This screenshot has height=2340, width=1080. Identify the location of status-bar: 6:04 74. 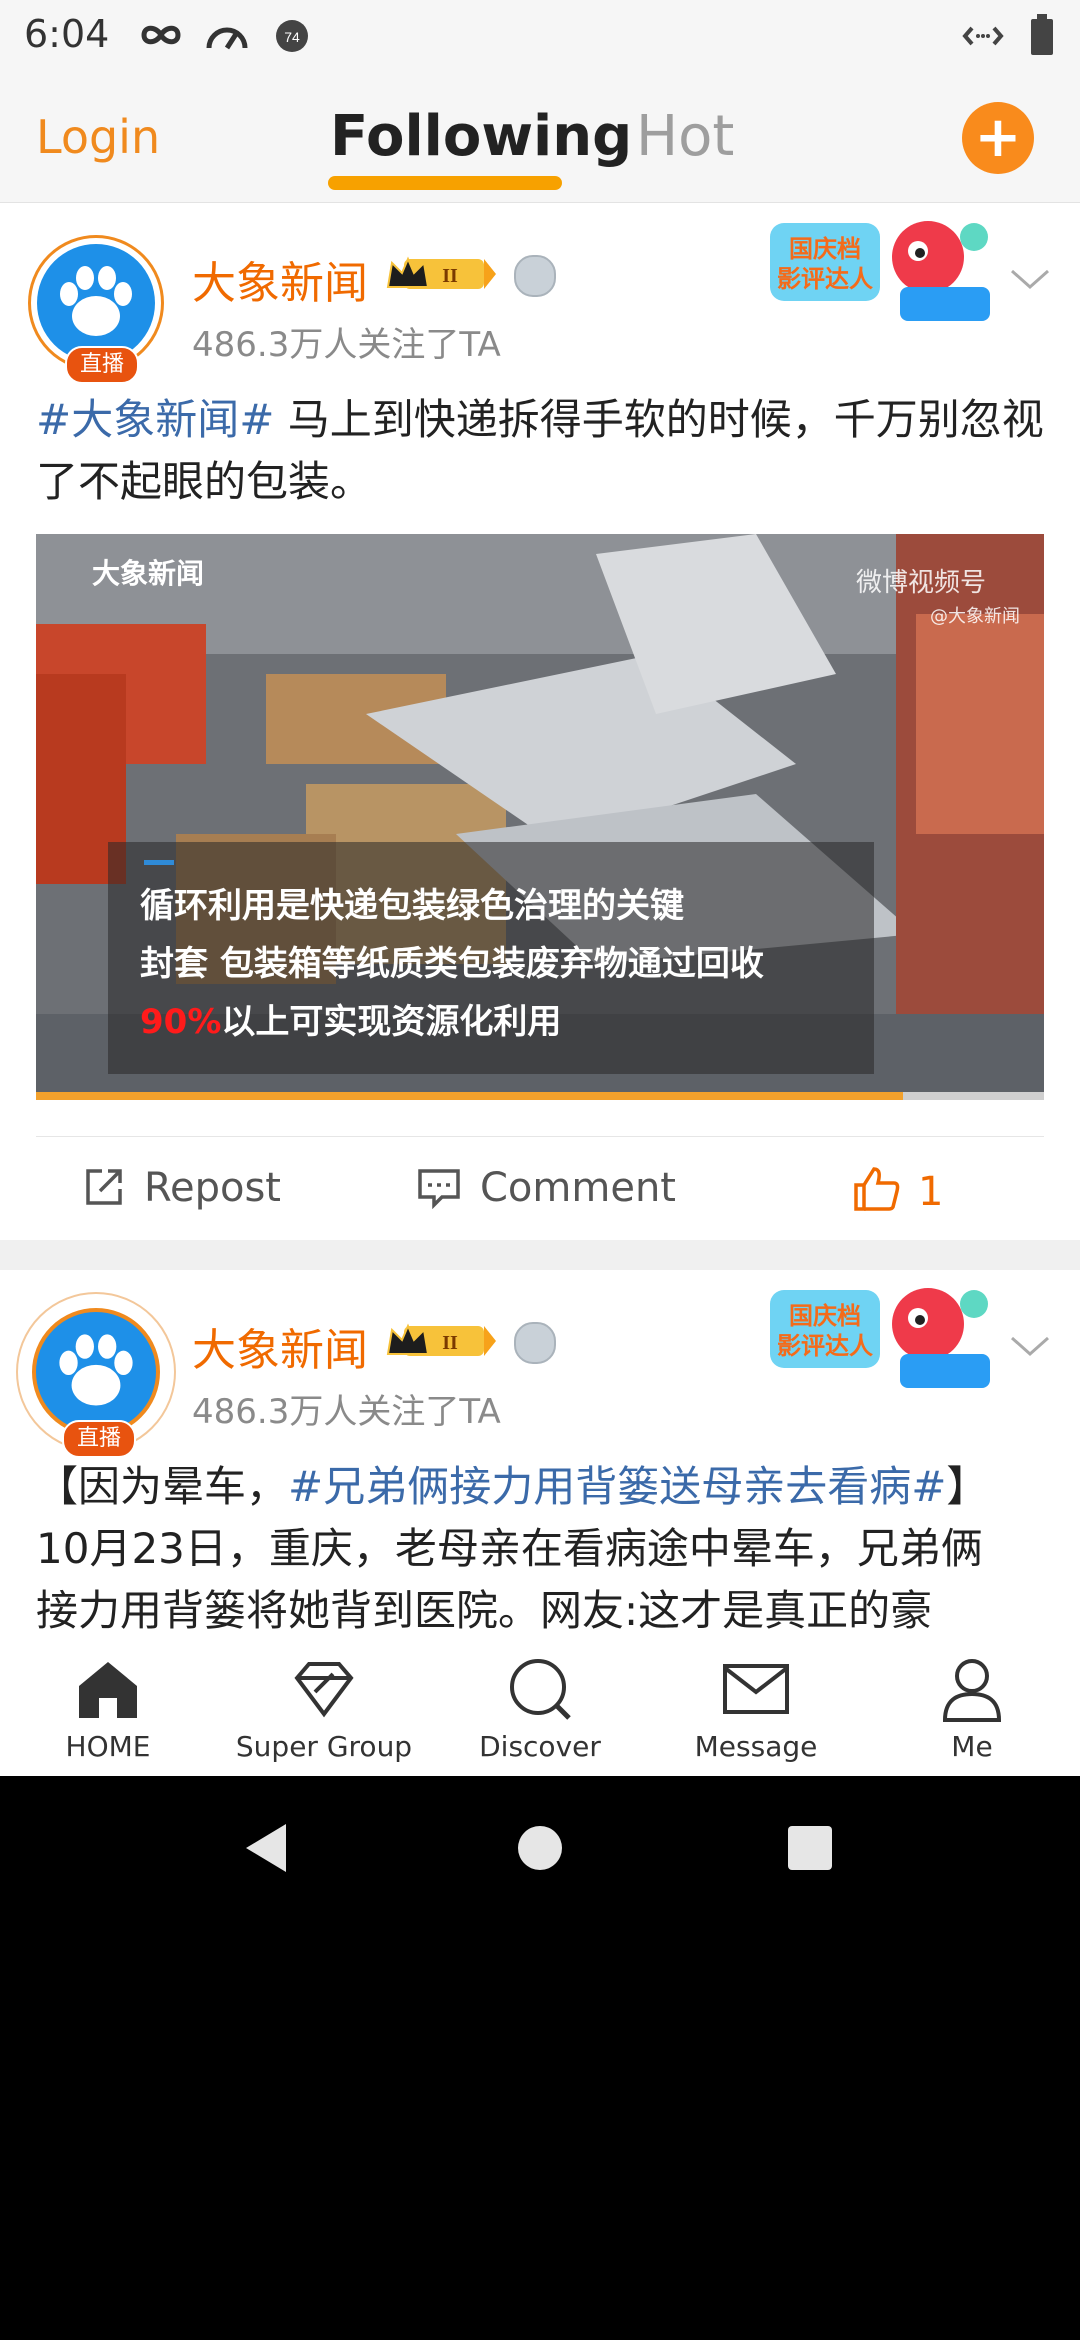
(540, 36).